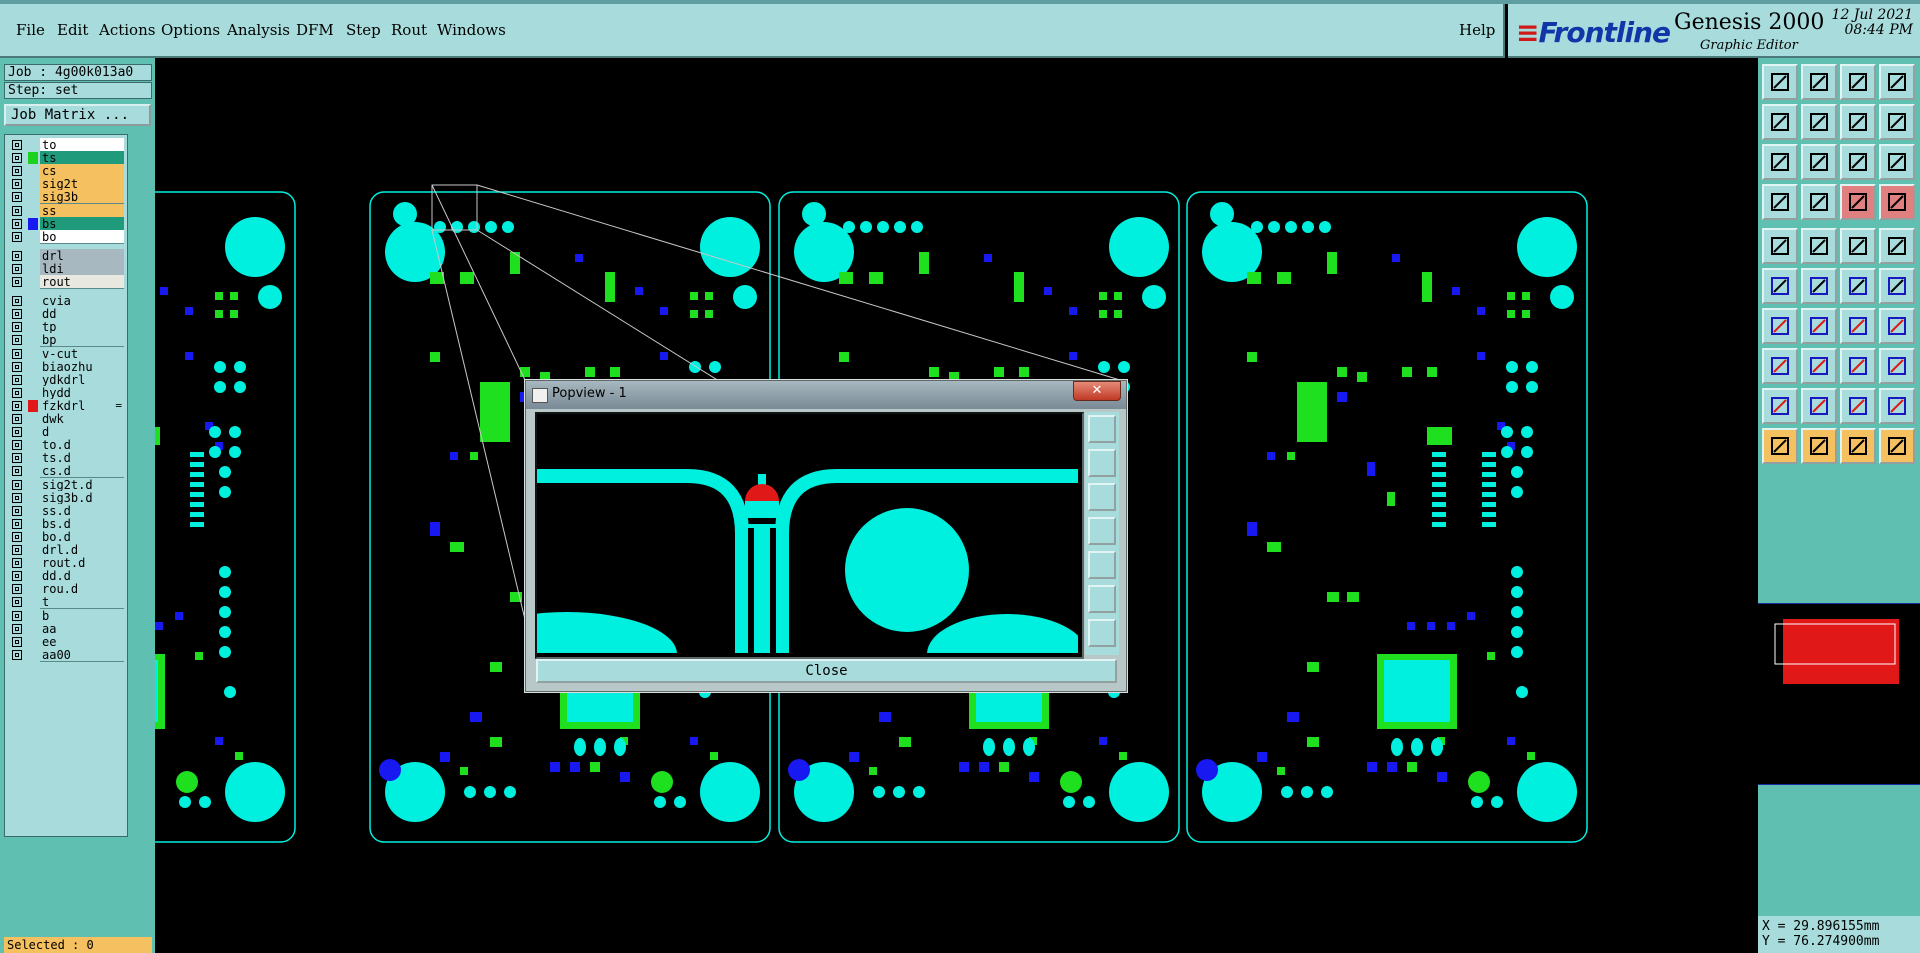 This screenshot has width=1920, height=953. Describe the element at coordinates (82, 282) in the screenshot. I see `layer-name: rout` at that location.